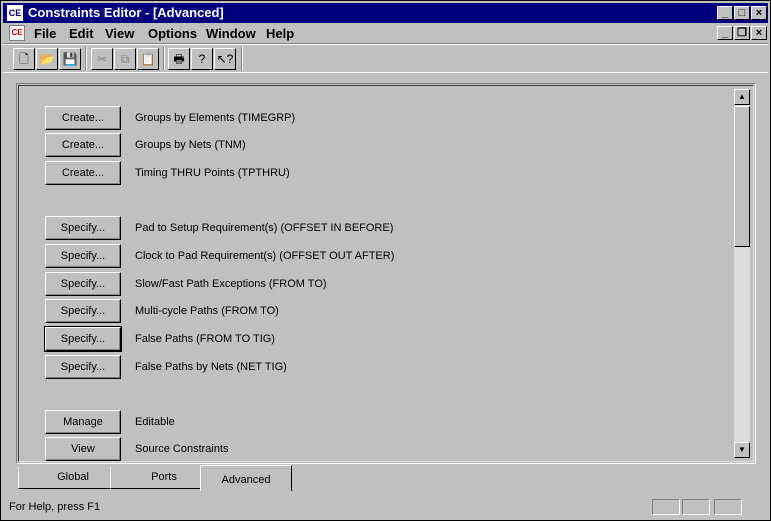  I want to click on vertical-scrollbar: ▲ ▼, so click(742, 273).